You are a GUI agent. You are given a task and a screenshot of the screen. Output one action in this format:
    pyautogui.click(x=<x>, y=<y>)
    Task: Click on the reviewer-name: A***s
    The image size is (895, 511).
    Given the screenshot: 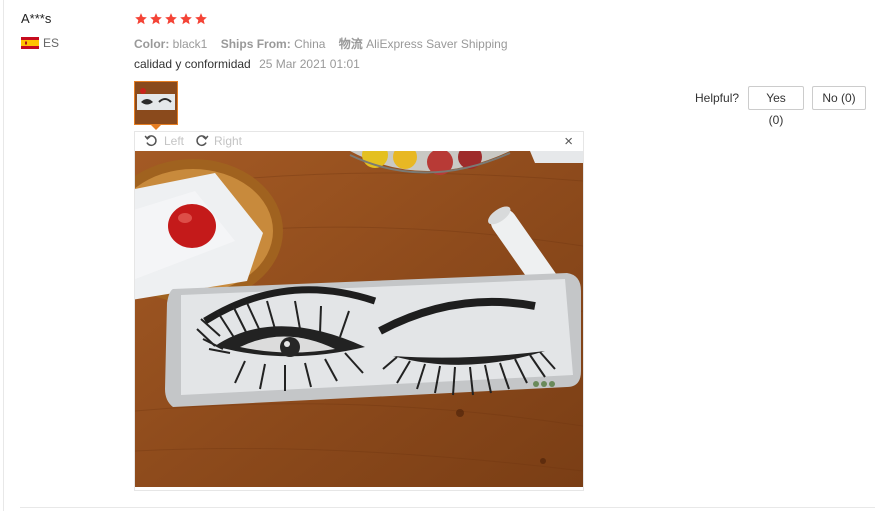 What is the action you would take?
    pyautogui.click(x=36, y=18)
    